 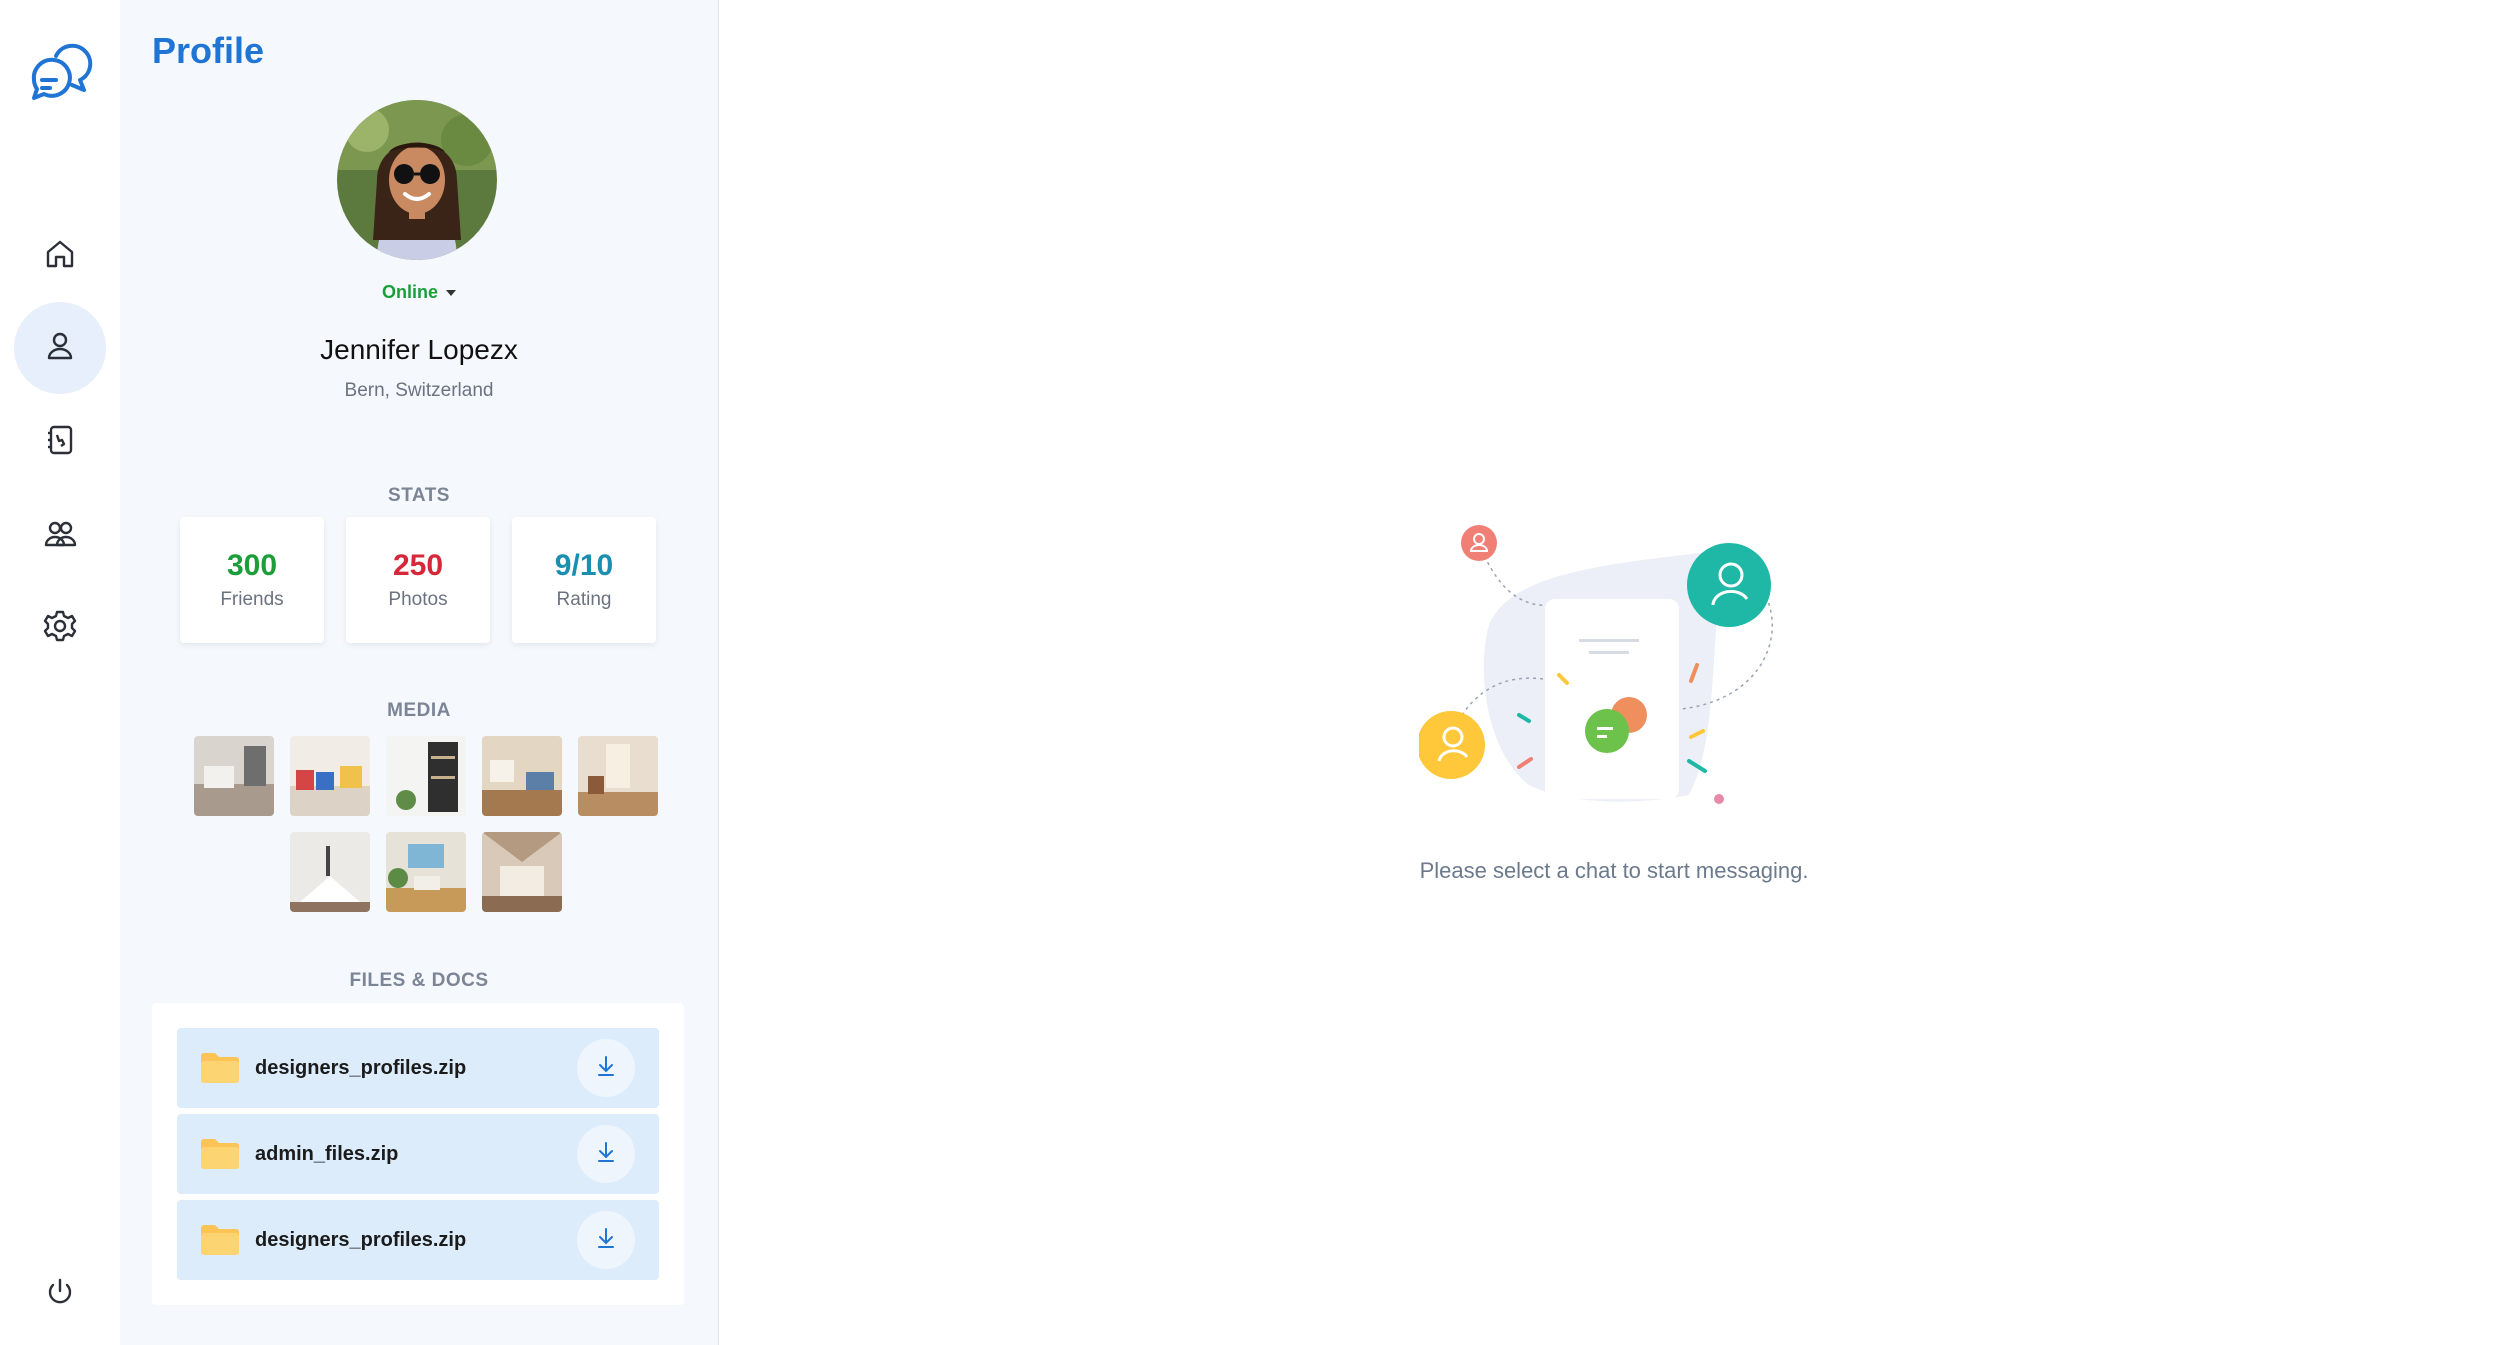 I want to click on media-grid, so click(x=426, y=832).